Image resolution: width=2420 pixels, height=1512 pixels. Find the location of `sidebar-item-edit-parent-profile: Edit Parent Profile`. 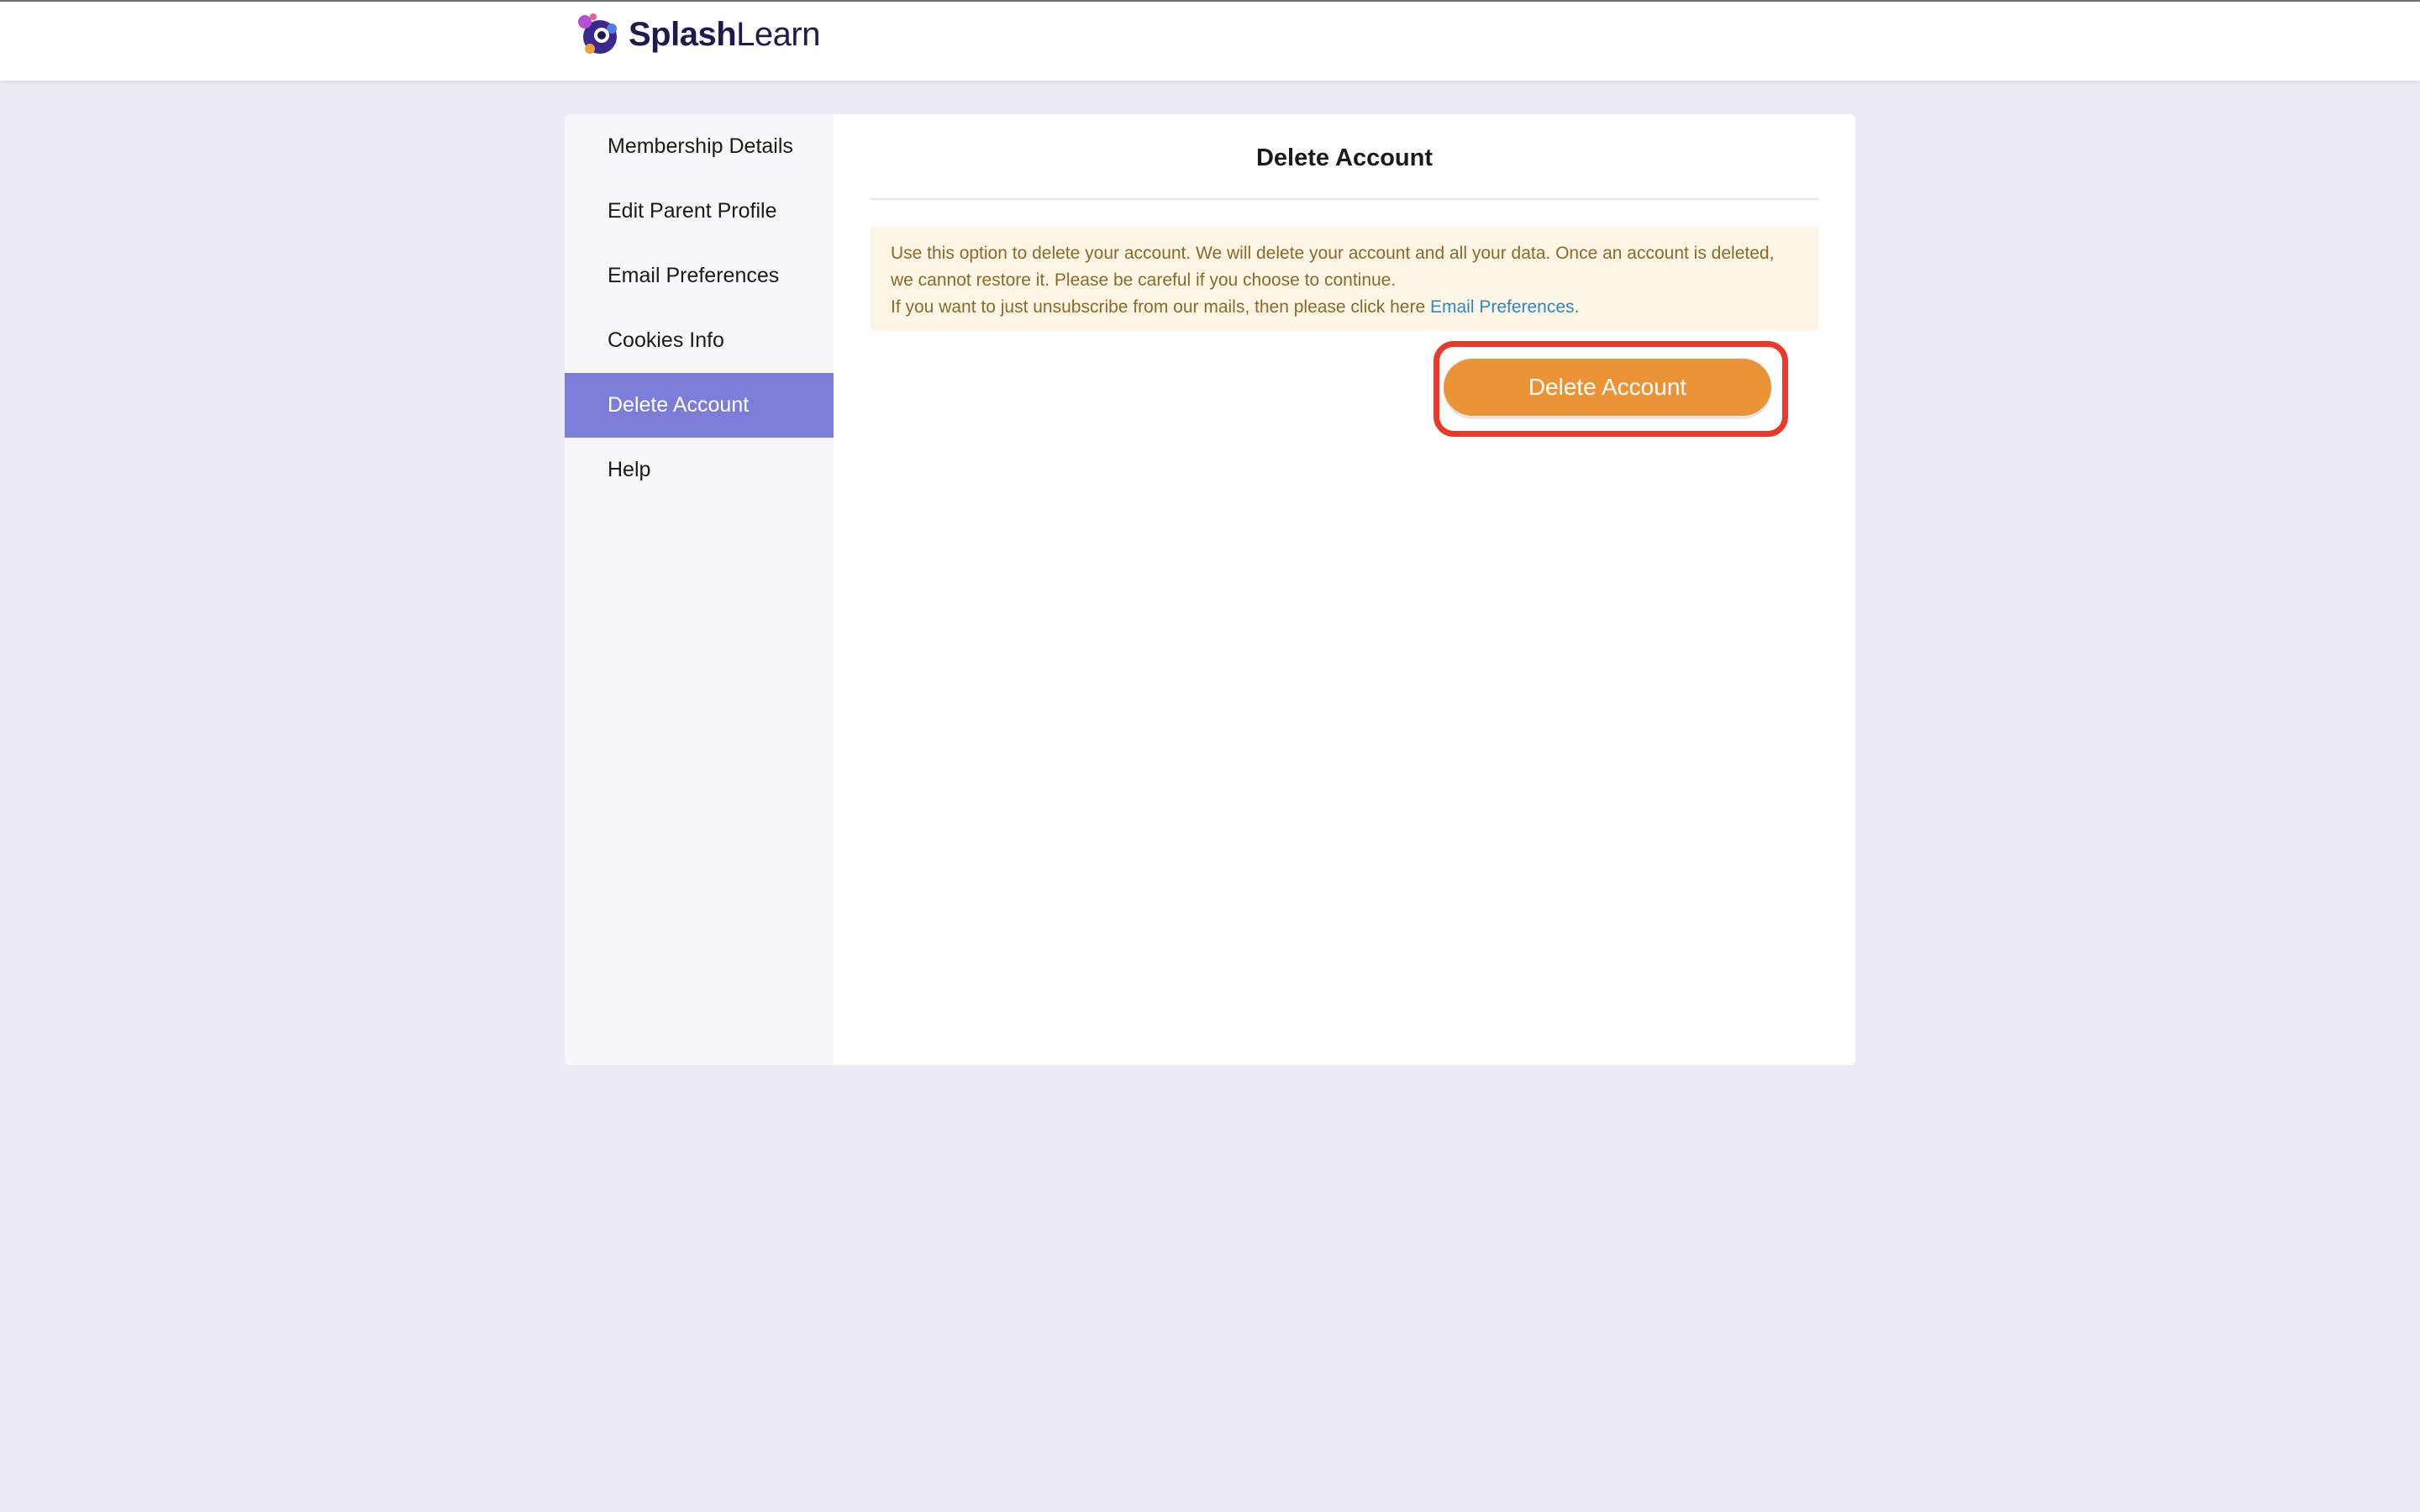

sidebar-item-edit-parent-profile: Edit Parent Profile is located at coordinates (699, 211).